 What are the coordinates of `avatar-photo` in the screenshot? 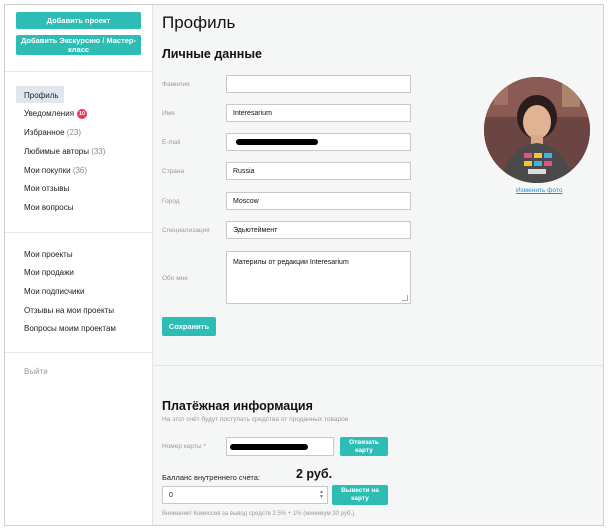 It's located at (537, 130).